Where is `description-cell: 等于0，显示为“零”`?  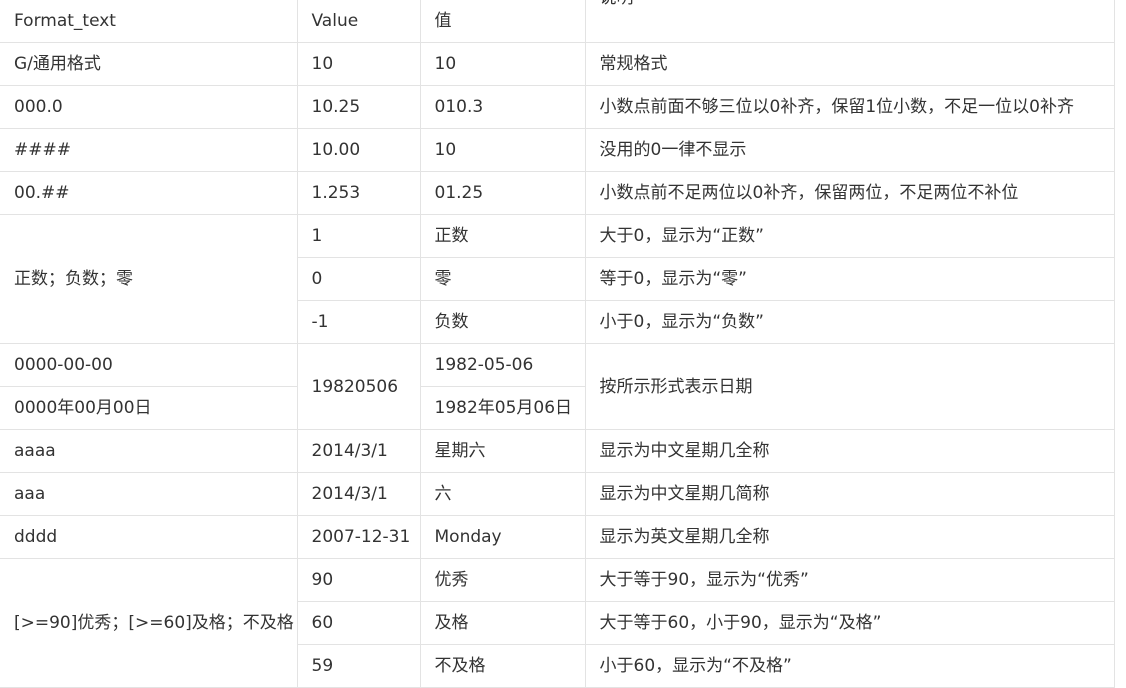 description-cell: 等于0，显示为“零” is located at coordinates (849, 279).